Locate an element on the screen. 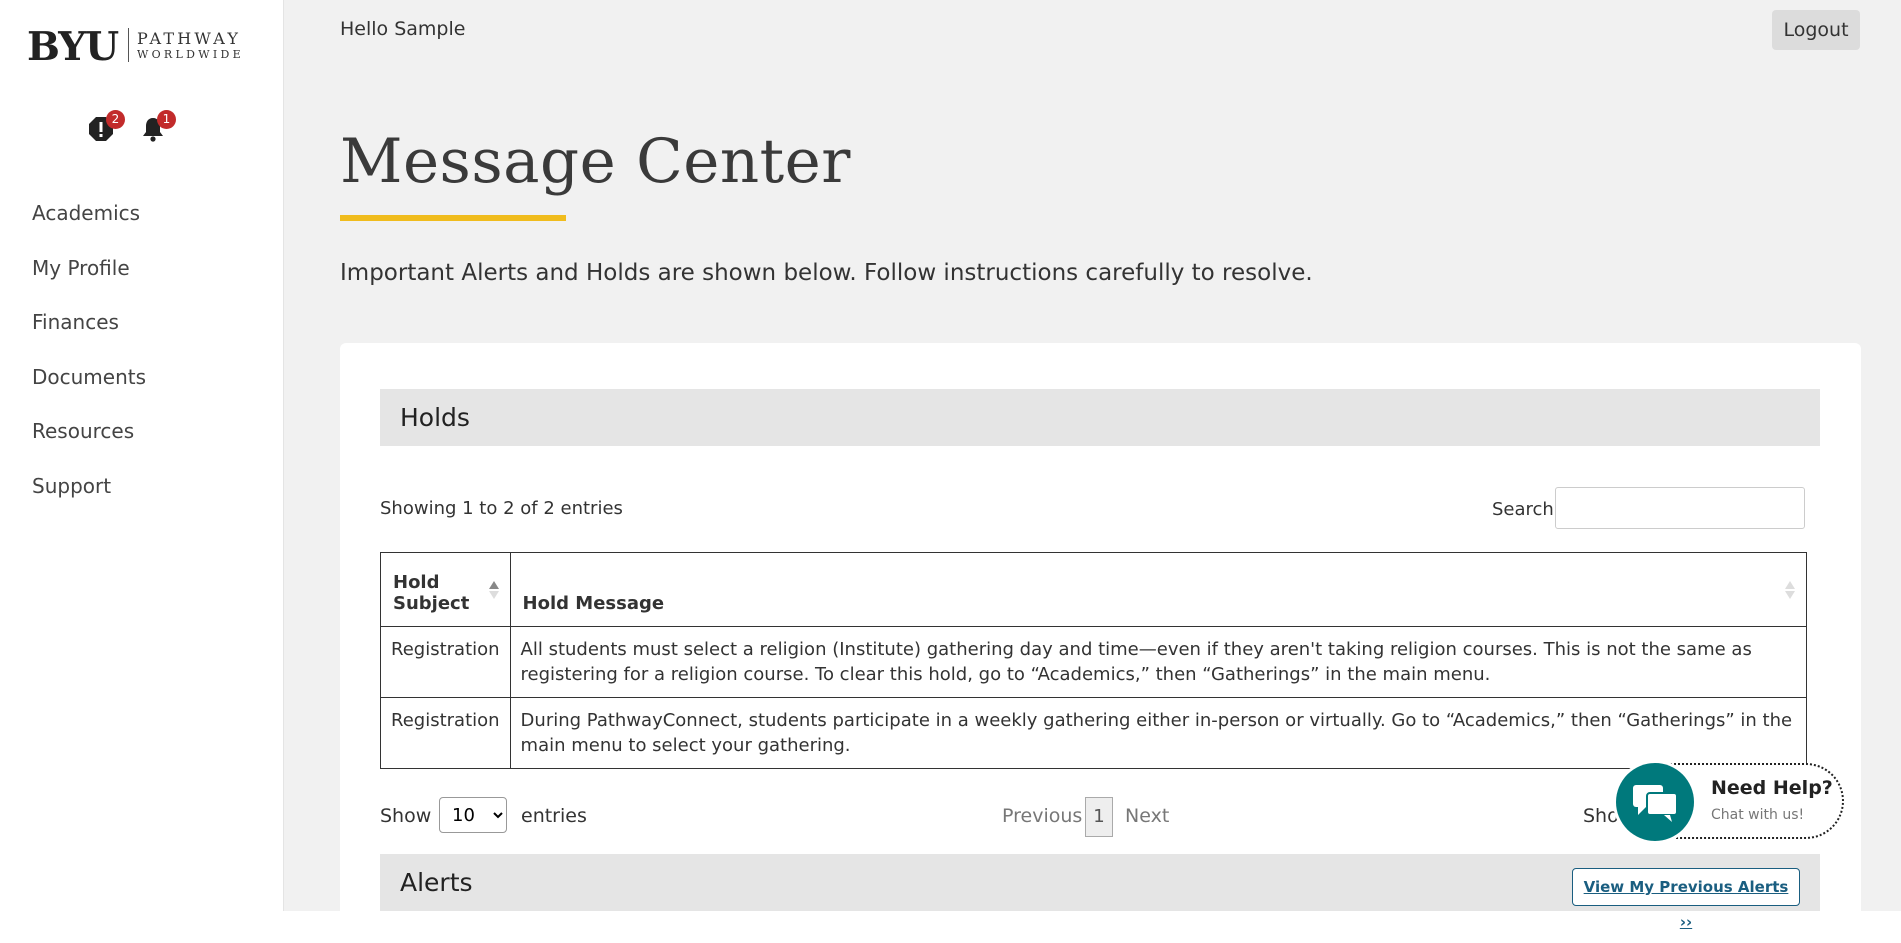 This screenshot has width=1901, height=943. page-title: Message Center is located at coordinates (595, 161).